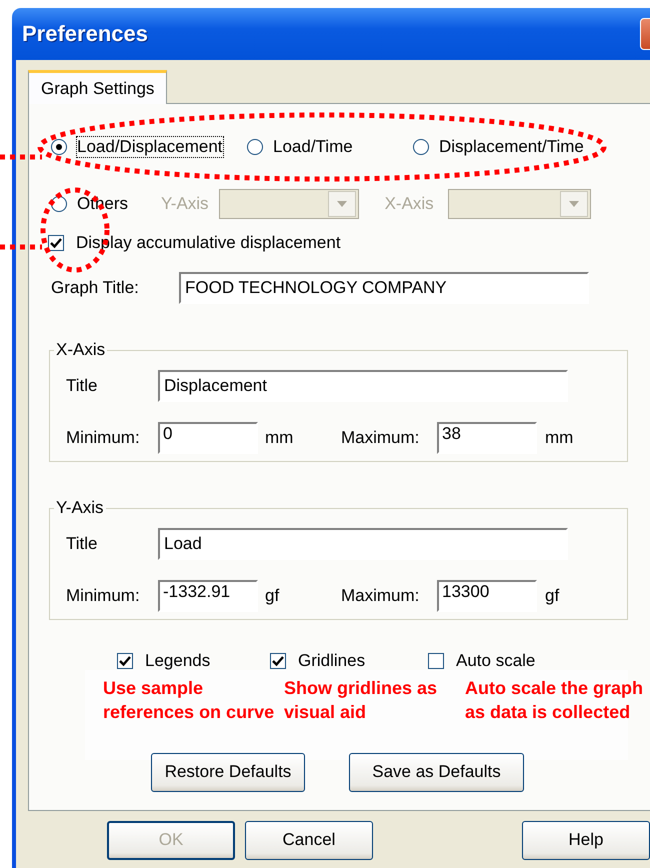 Image resolution: width=650 pixels, height=868 pixels. I want to click on radio-label: Load/Time, so click(313, 147).